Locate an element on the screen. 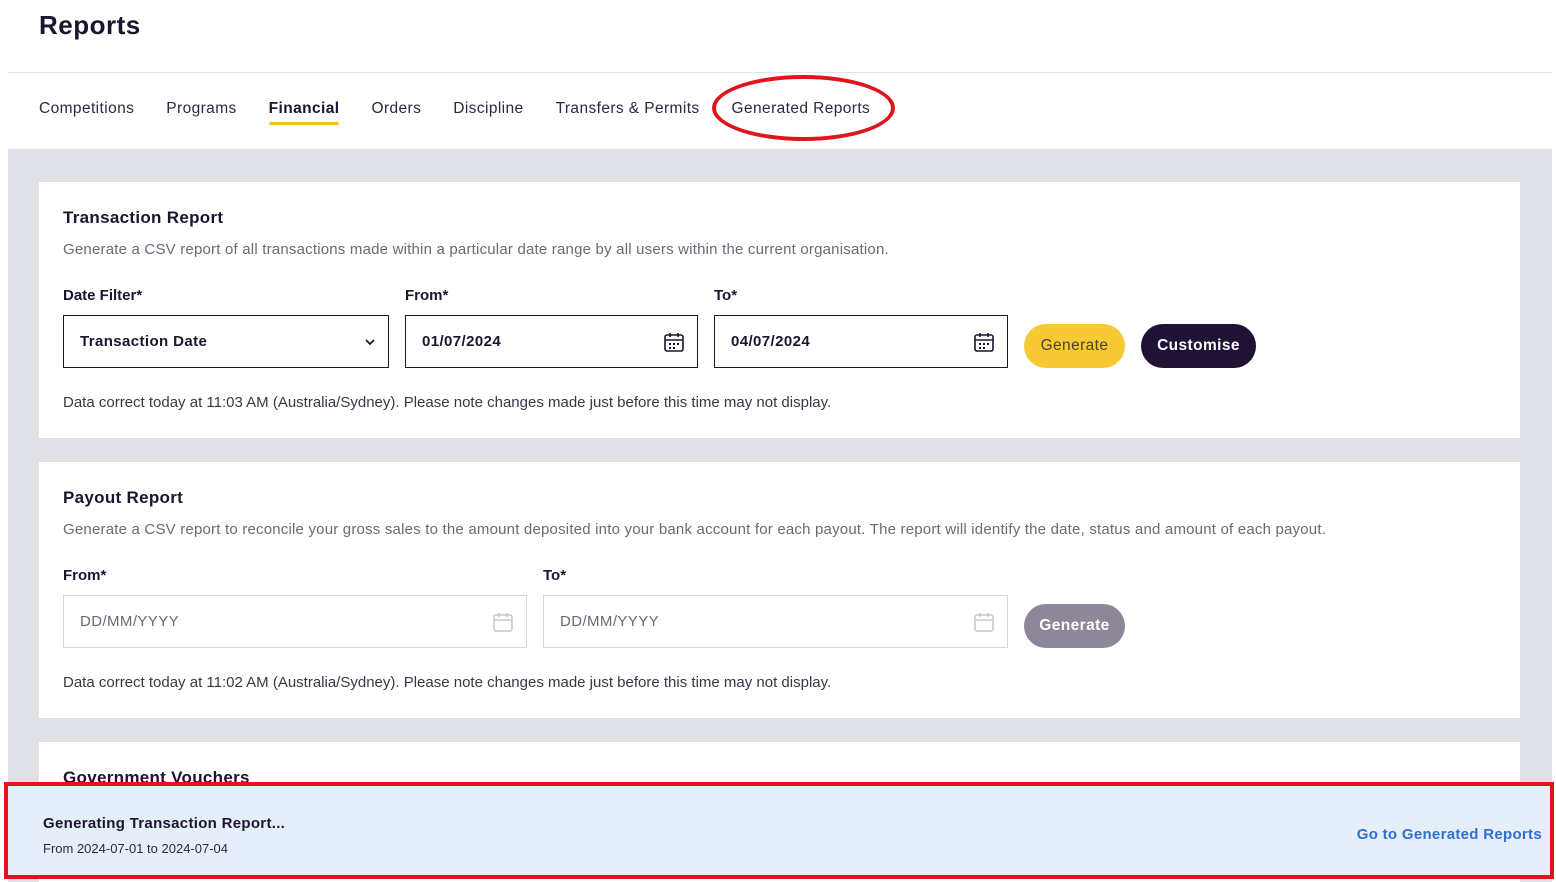 The image size is (1556, 882). tab-transfers-permits: Transfers & Permits is located at coordinates (628, 111).